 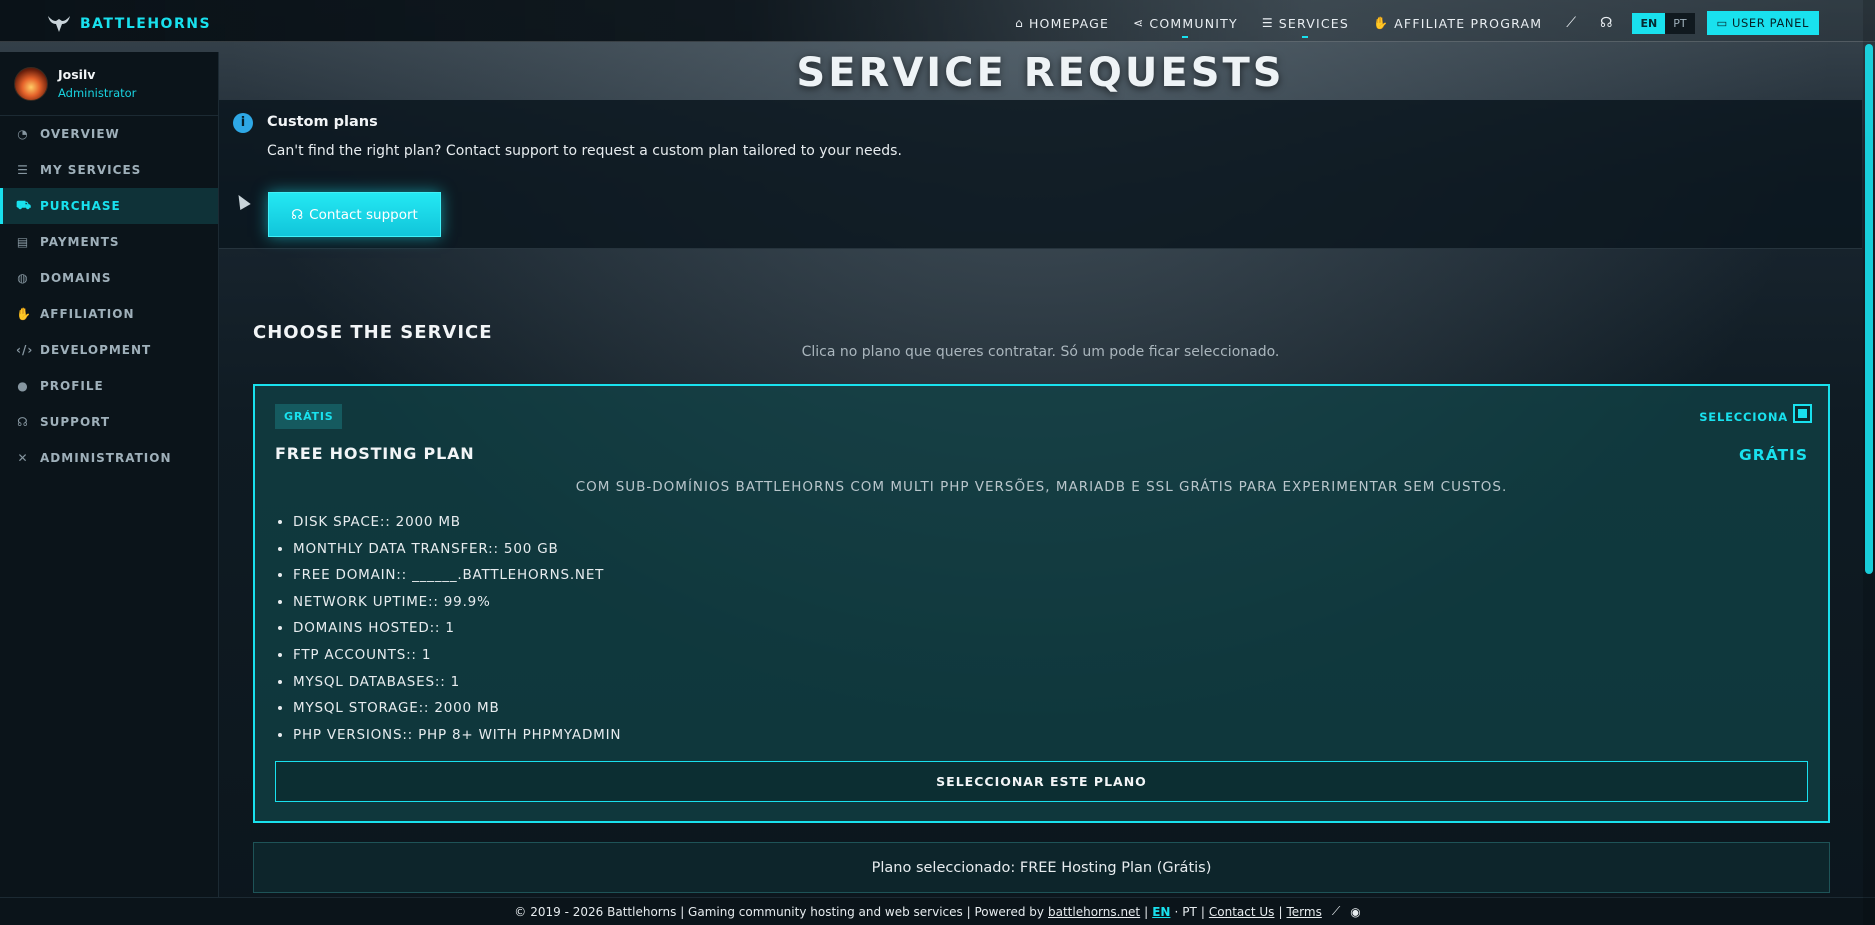 I want to click on sidebar-item-label: DOMAINS, so click(x=76, y=278).